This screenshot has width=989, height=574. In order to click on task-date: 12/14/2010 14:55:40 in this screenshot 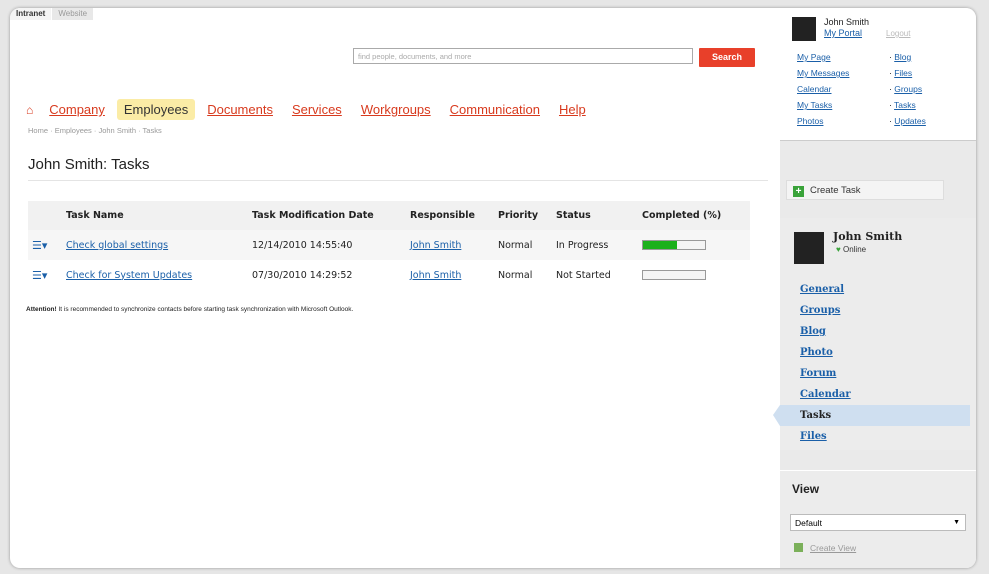, I will do `click(327, 245)`.